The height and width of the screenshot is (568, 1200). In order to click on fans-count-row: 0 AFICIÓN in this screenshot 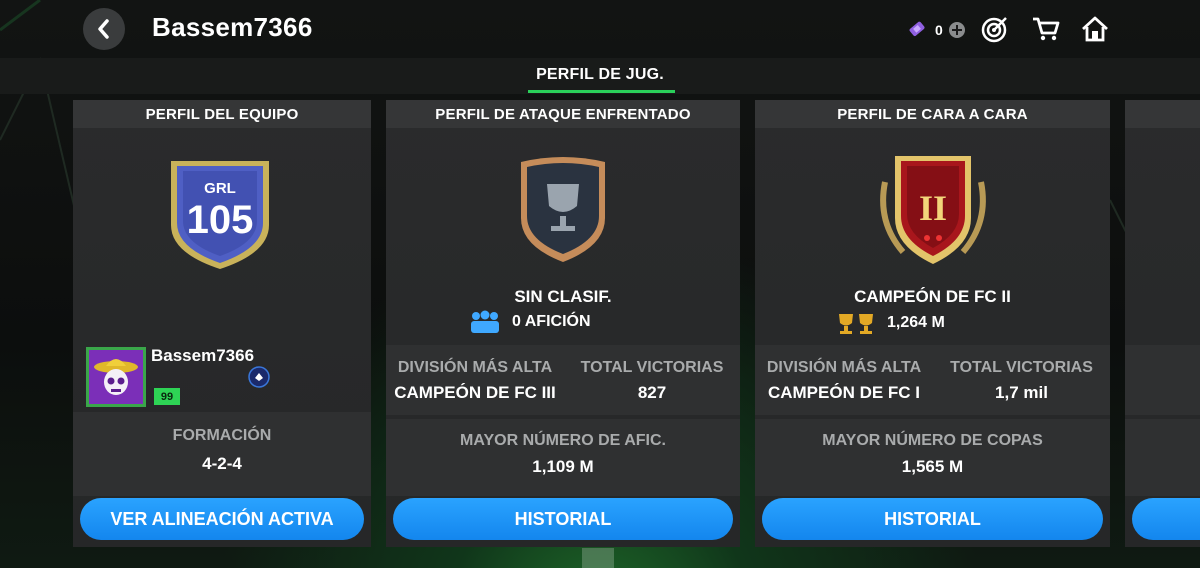, I will do `click(529, 322)`.